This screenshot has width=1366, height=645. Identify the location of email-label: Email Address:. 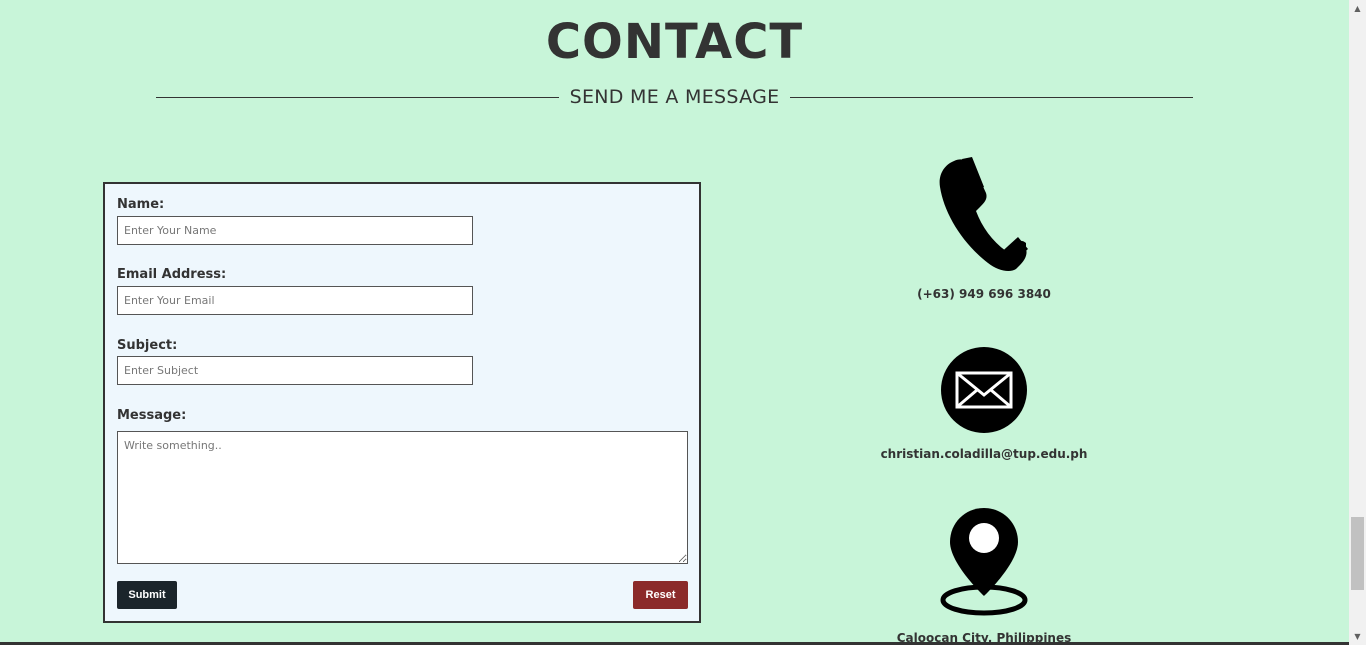
(172, 274).